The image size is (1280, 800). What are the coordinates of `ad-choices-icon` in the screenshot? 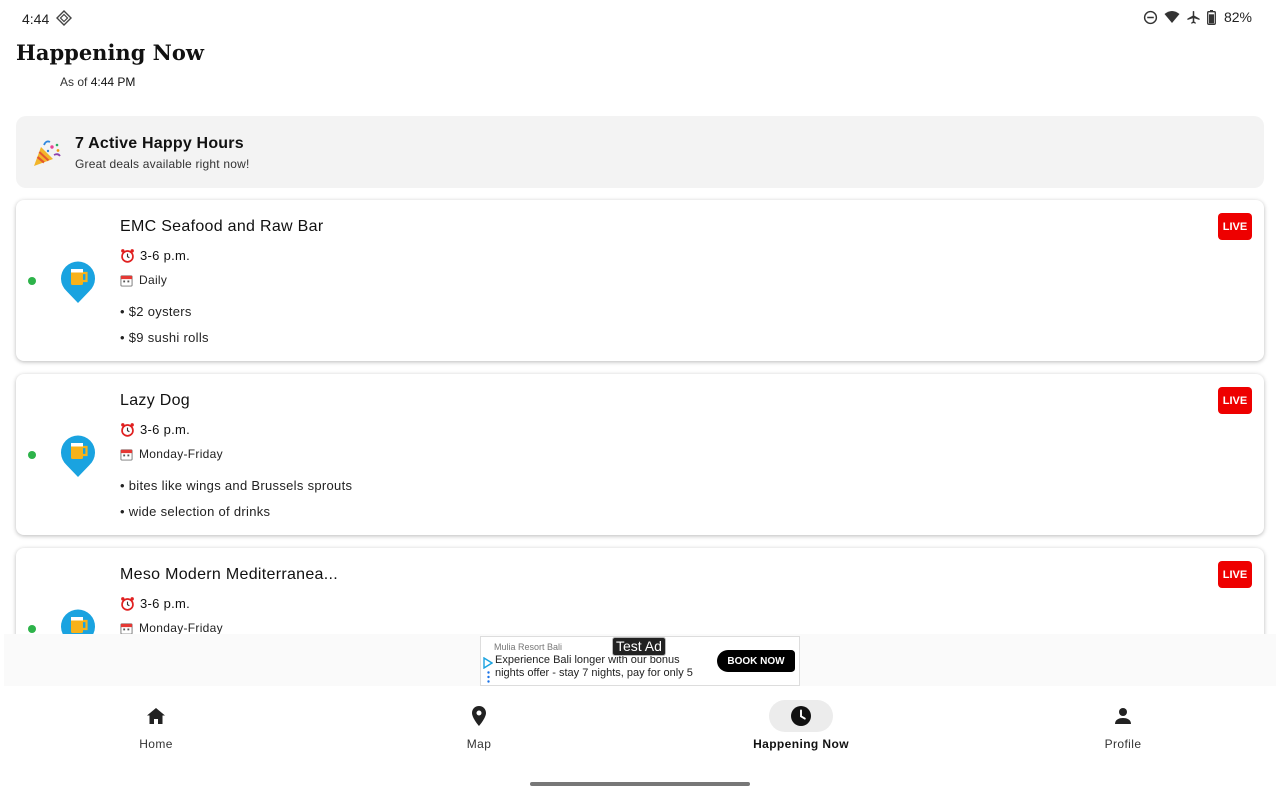 It's located at (488, 663).